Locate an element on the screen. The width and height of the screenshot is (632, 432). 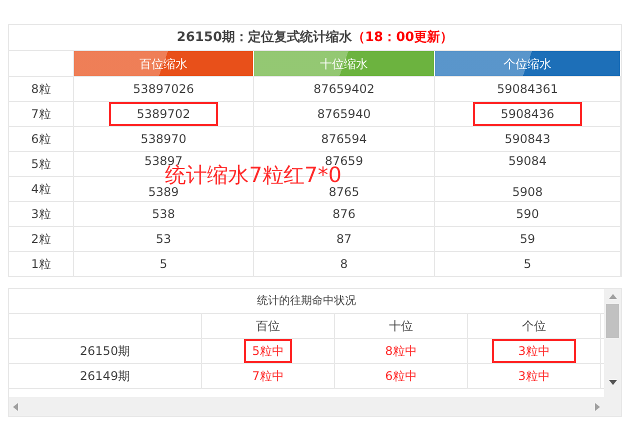
table-cell: 5粒中 is located at coordinates (268, 351).